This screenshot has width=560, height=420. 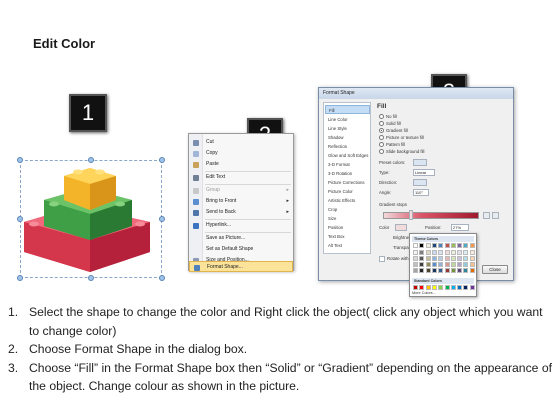 I want to click on gradient-stops-slider, so click(x=431, y=215).